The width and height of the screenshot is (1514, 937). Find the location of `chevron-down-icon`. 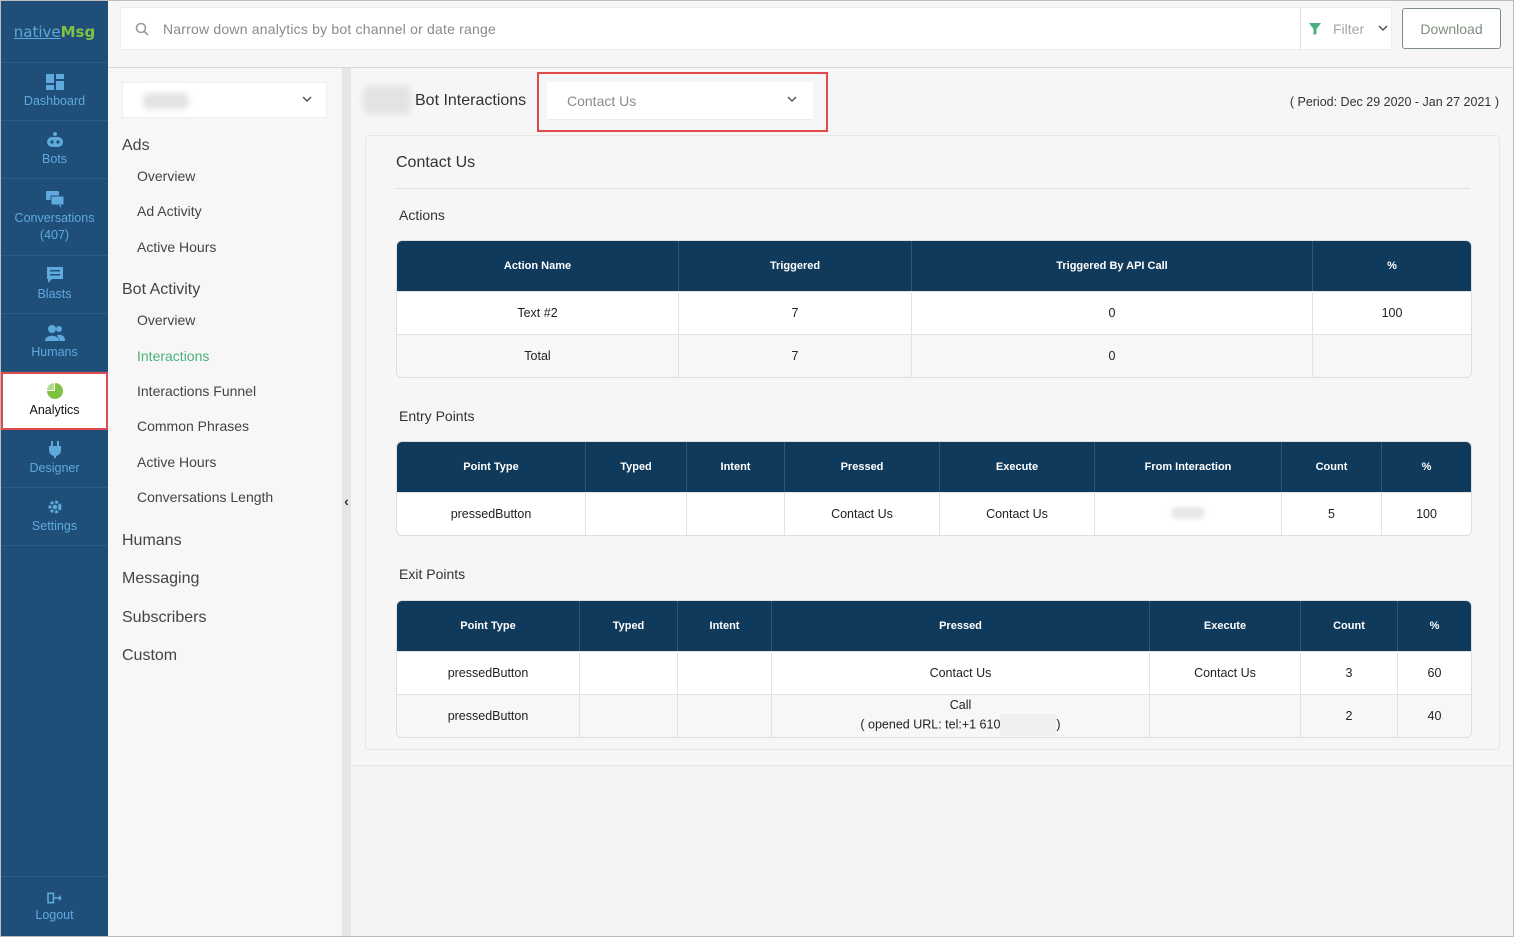

chevron-down-icon is located at coordinates (307, 99).